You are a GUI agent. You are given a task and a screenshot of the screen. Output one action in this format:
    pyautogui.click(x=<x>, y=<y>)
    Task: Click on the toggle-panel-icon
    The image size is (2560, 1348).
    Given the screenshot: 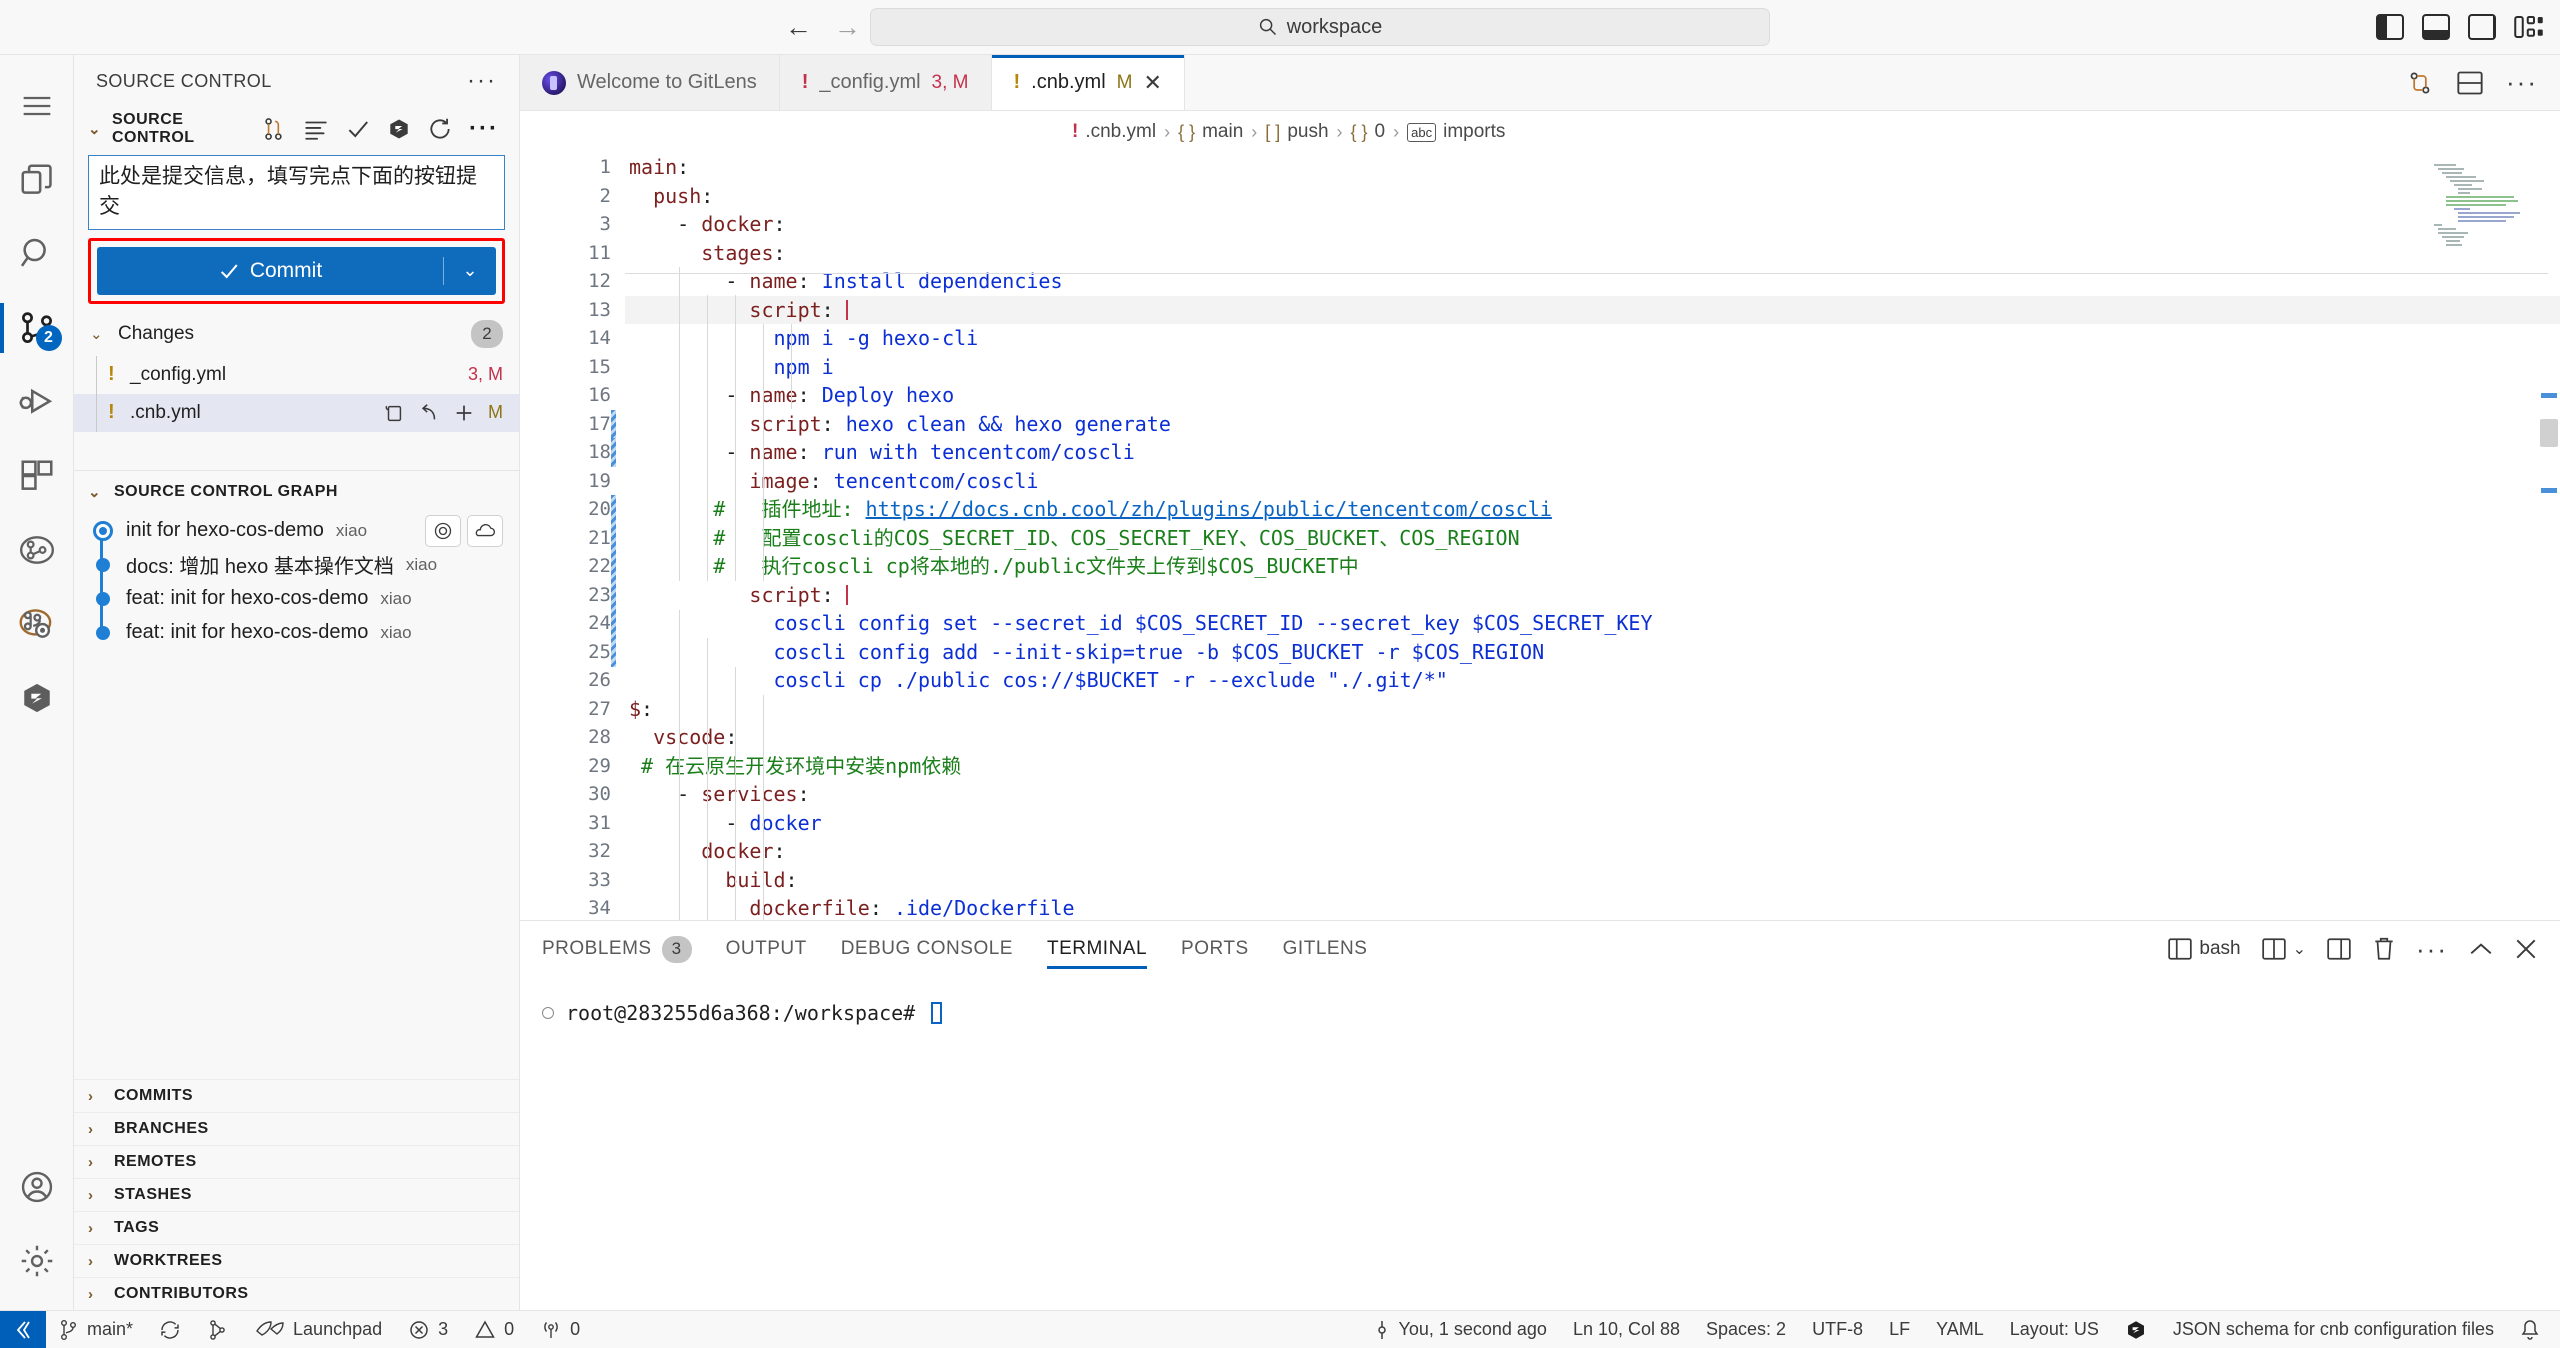 What is the action you would take?
    pyautogui.click(x=2436, y=27)
    